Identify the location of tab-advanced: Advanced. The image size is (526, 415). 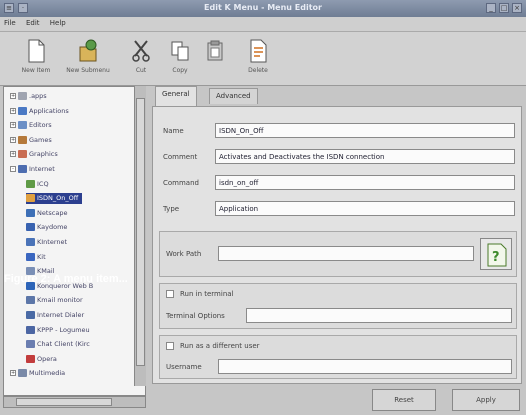
(233, 96).